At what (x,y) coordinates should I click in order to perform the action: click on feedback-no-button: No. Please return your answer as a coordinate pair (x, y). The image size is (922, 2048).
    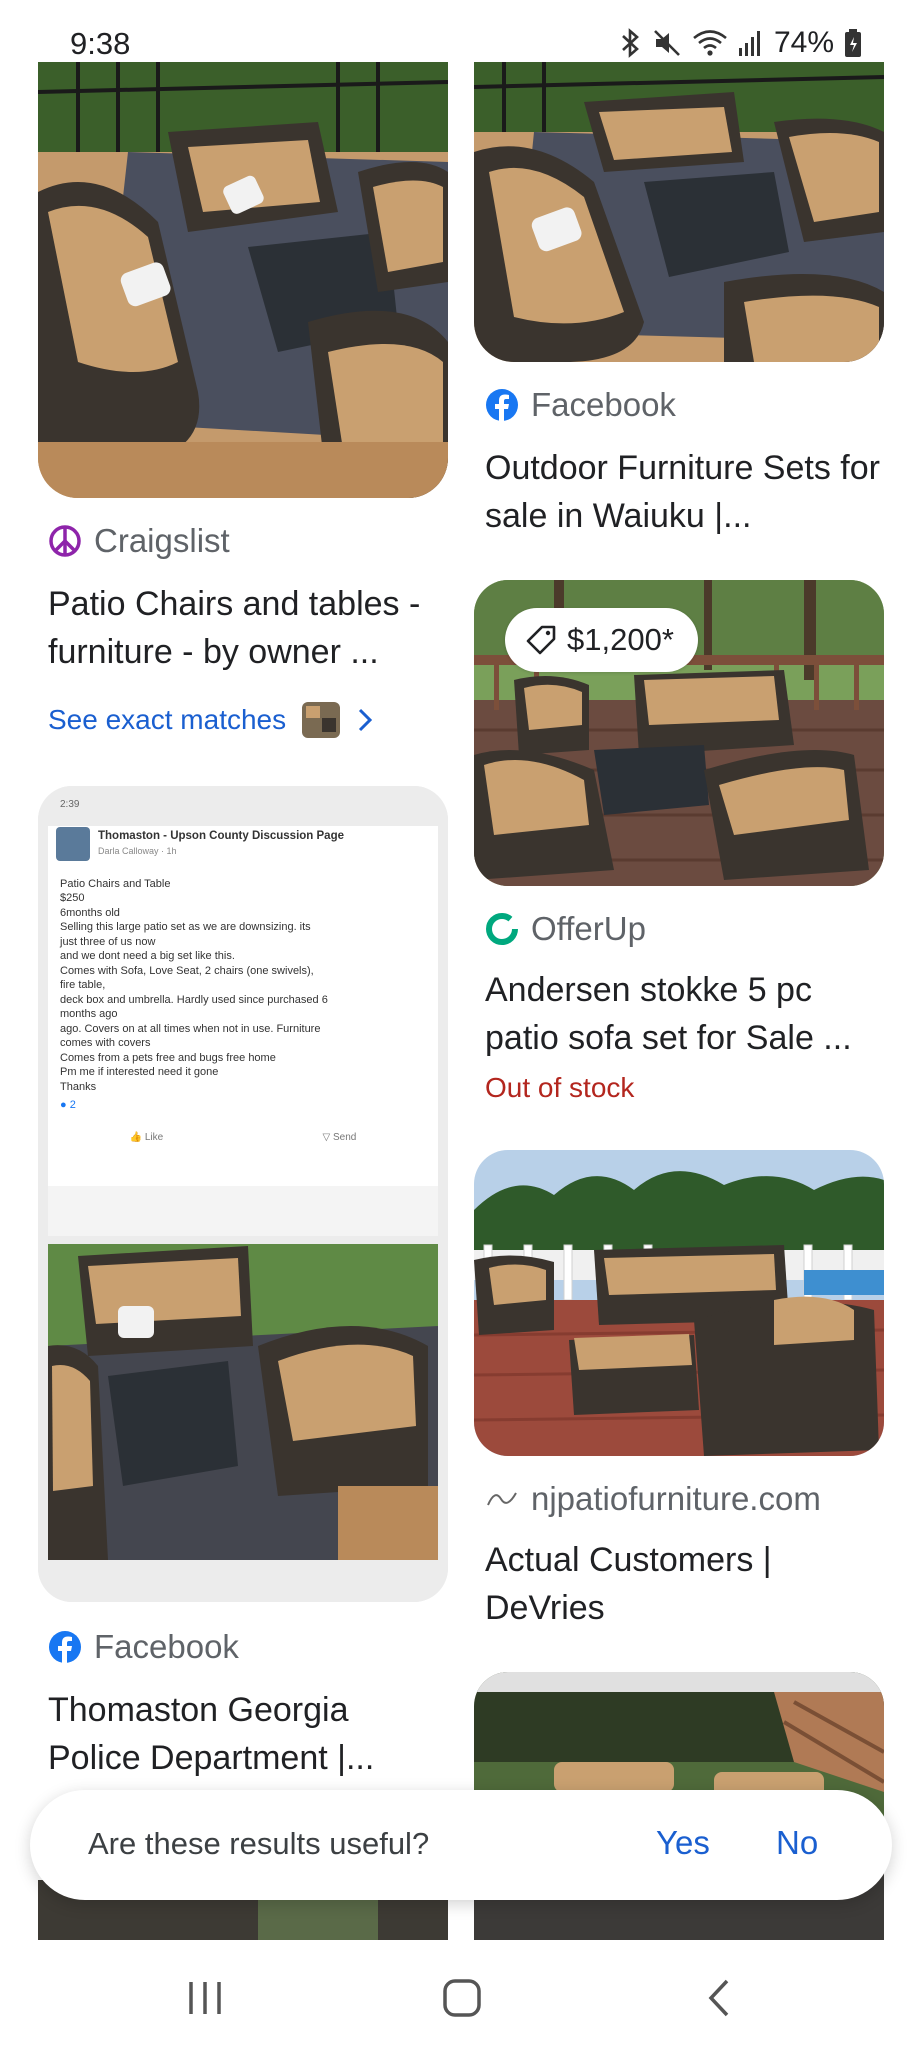
    Looking at the image, I should click on (797, 1843).